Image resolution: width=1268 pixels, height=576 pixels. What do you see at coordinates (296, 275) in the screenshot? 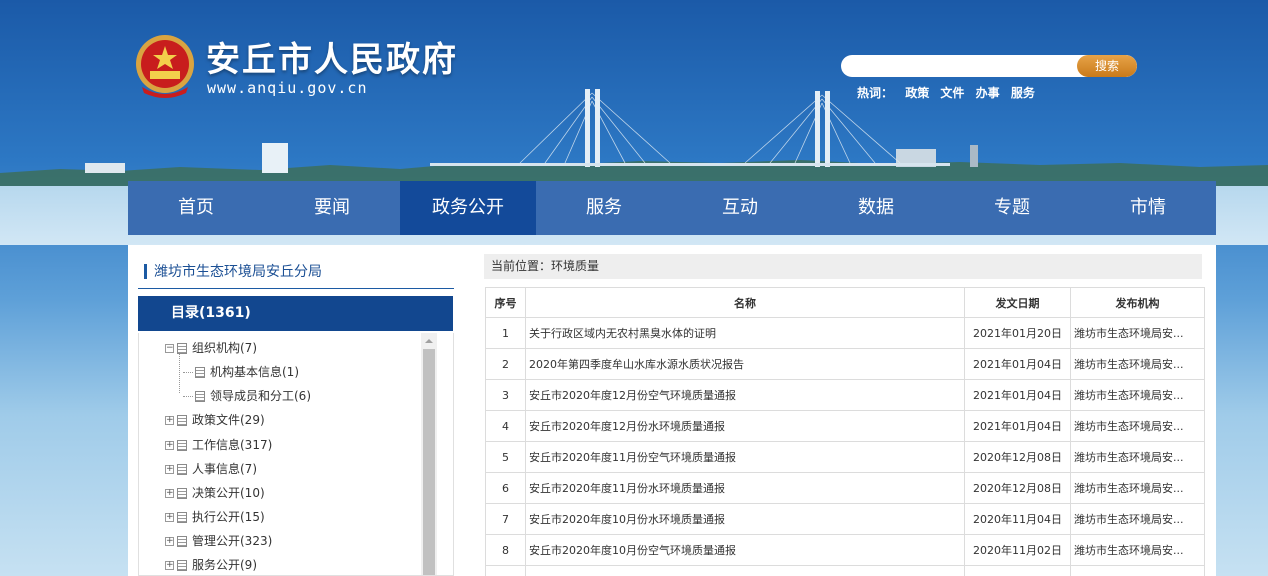
I see `department-title: 潍坊市生态环境局安丘分局` at bounding box center [296, 275].